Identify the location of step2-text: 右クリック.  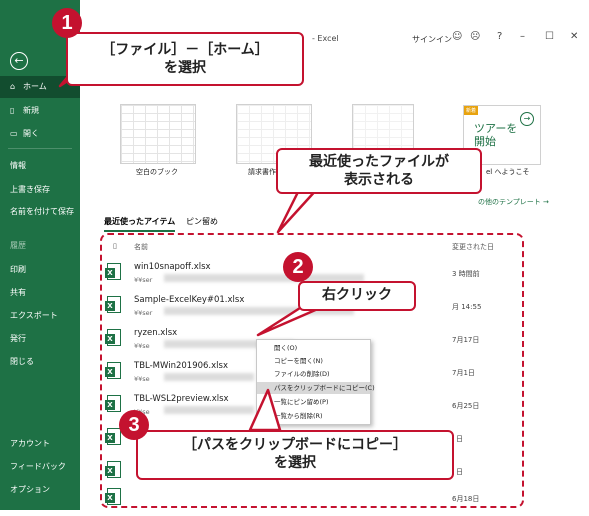
(357, 295).